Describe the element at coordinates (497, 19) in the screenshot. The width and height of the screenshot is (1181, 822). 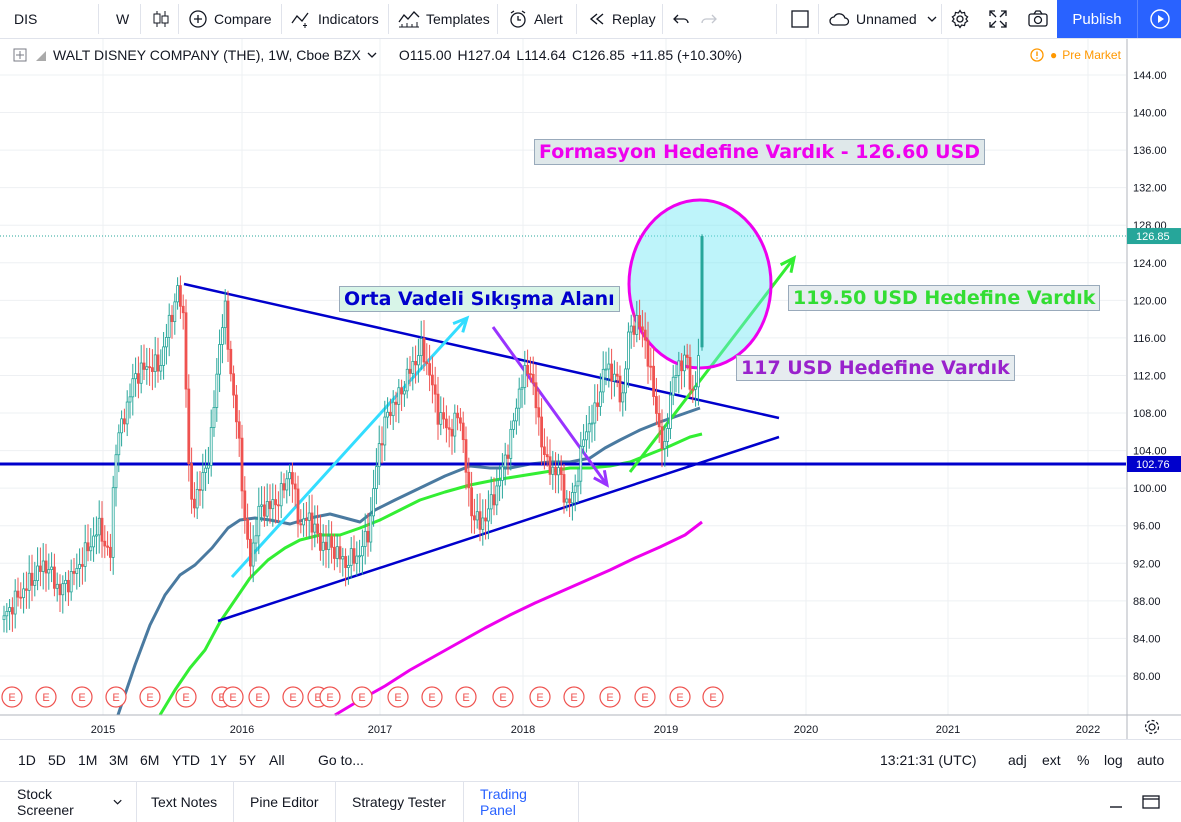
I see `divider` at that location.